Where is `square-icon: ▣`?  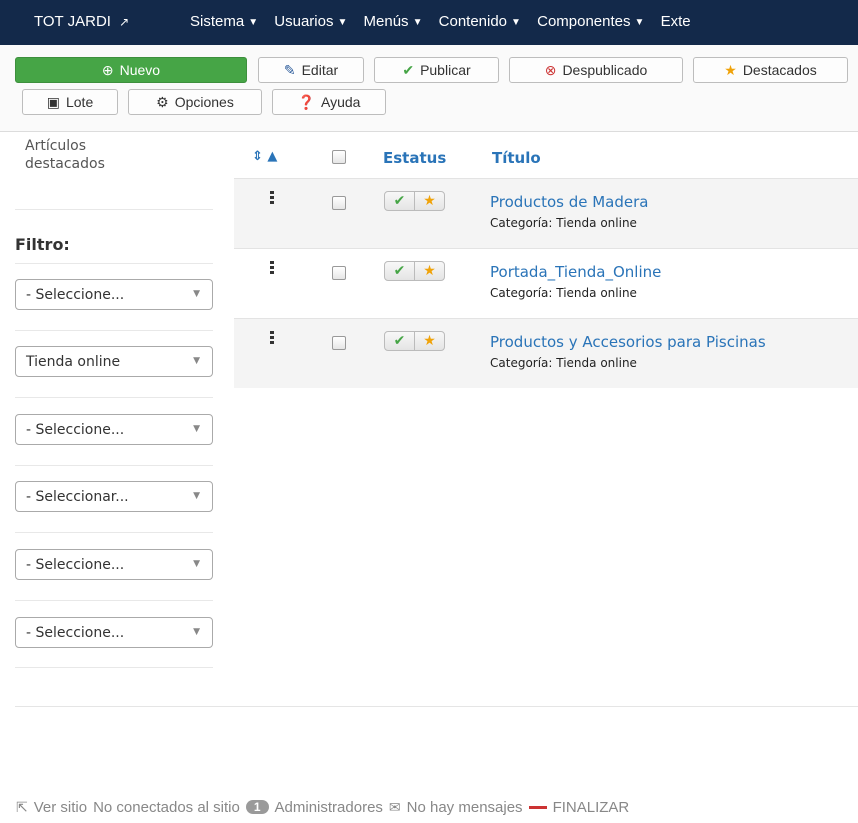
square-icon: ▣ is located at coordinates (53, 102).